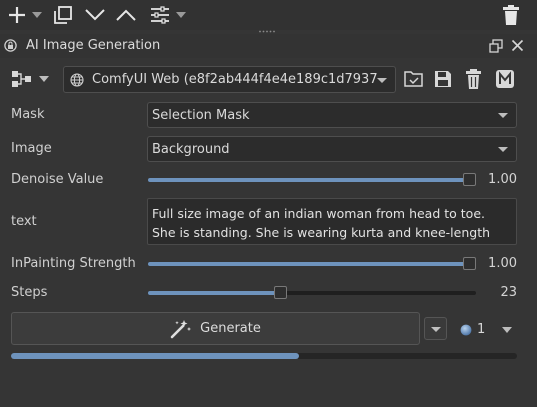  What do you see at coordinates (24, 221) in the screenshot?
I see `text-label: text` at bounding box center [24, 221].